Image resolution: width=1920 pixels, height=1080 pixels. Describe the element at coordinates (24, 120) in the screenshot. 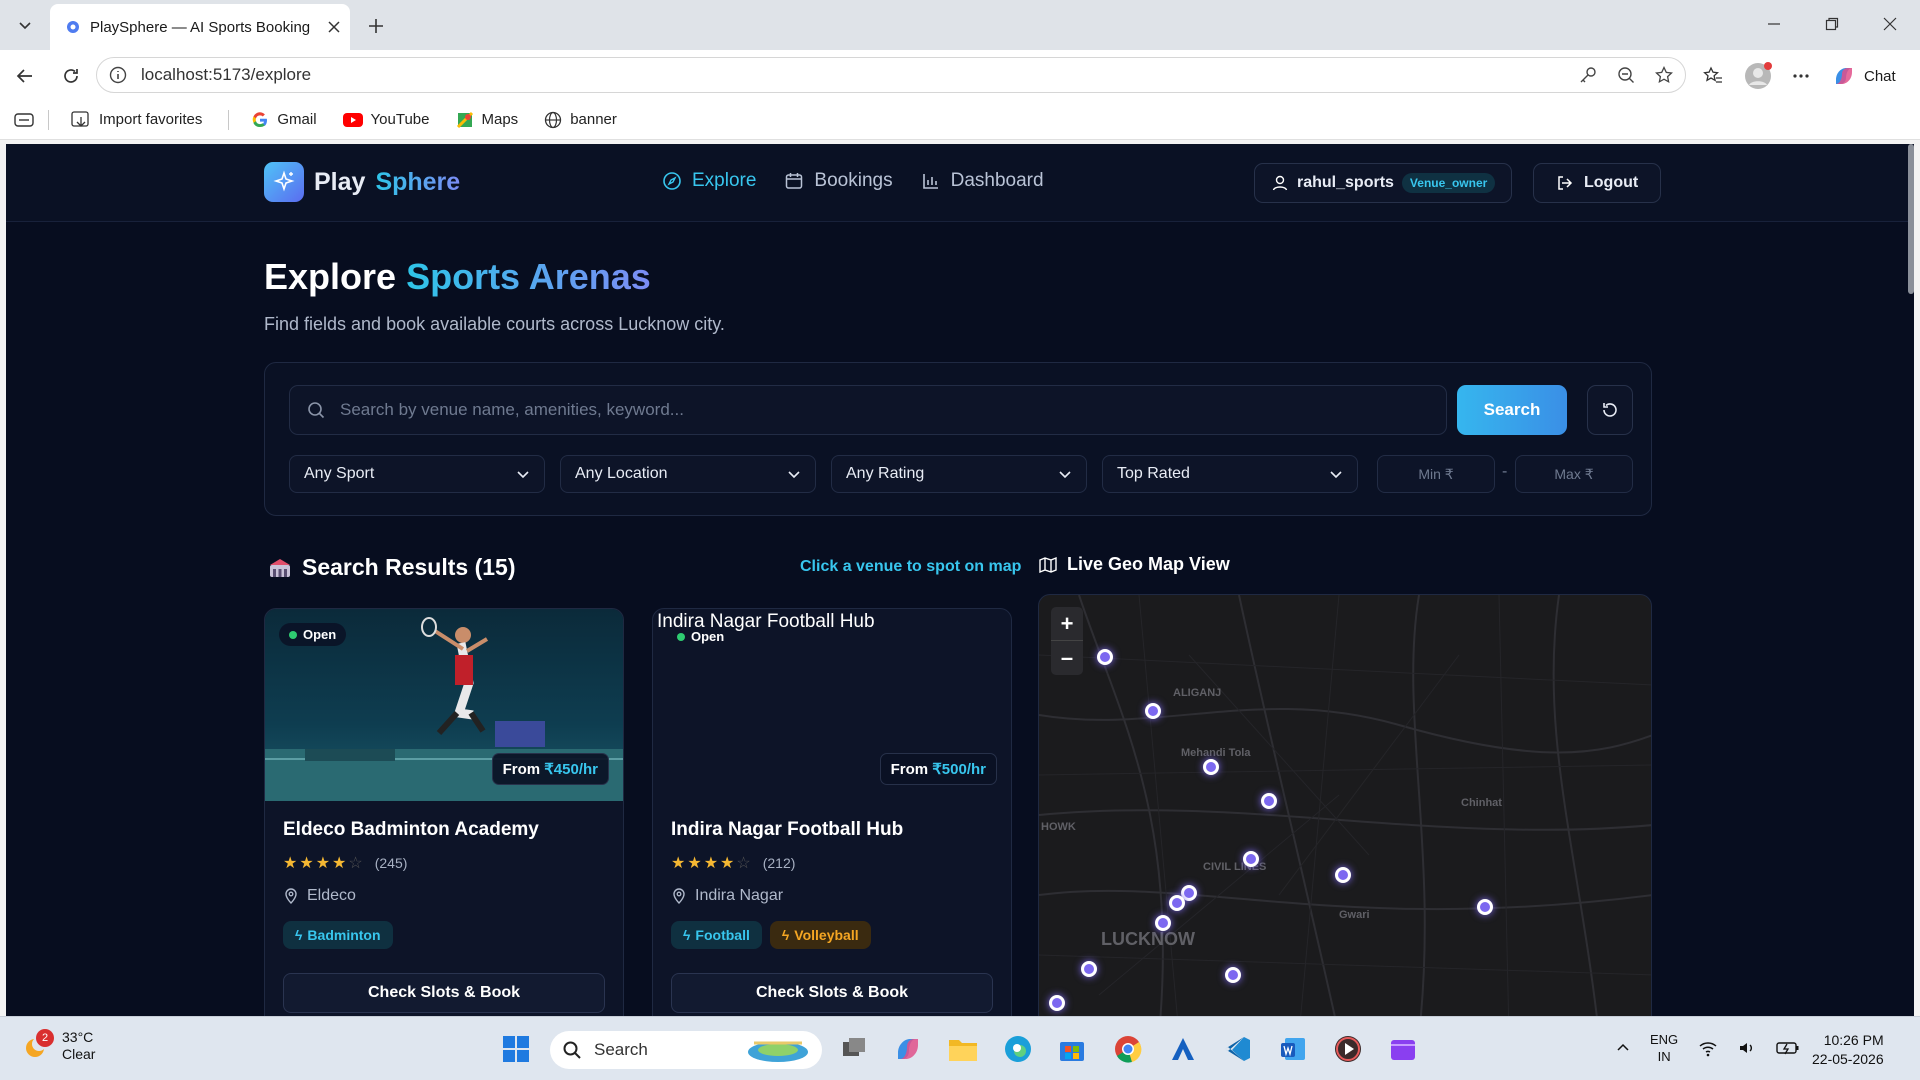

I see `reading-list-icon` at that location.